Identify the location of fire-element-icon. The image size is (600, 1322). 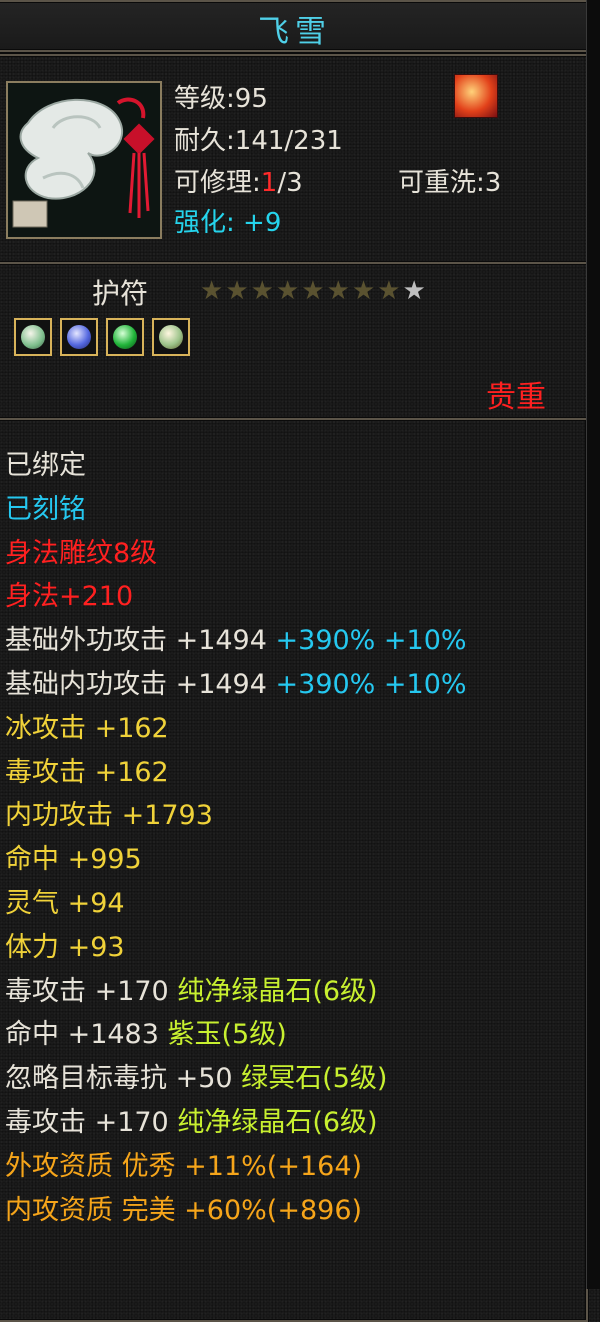
(476, 96).